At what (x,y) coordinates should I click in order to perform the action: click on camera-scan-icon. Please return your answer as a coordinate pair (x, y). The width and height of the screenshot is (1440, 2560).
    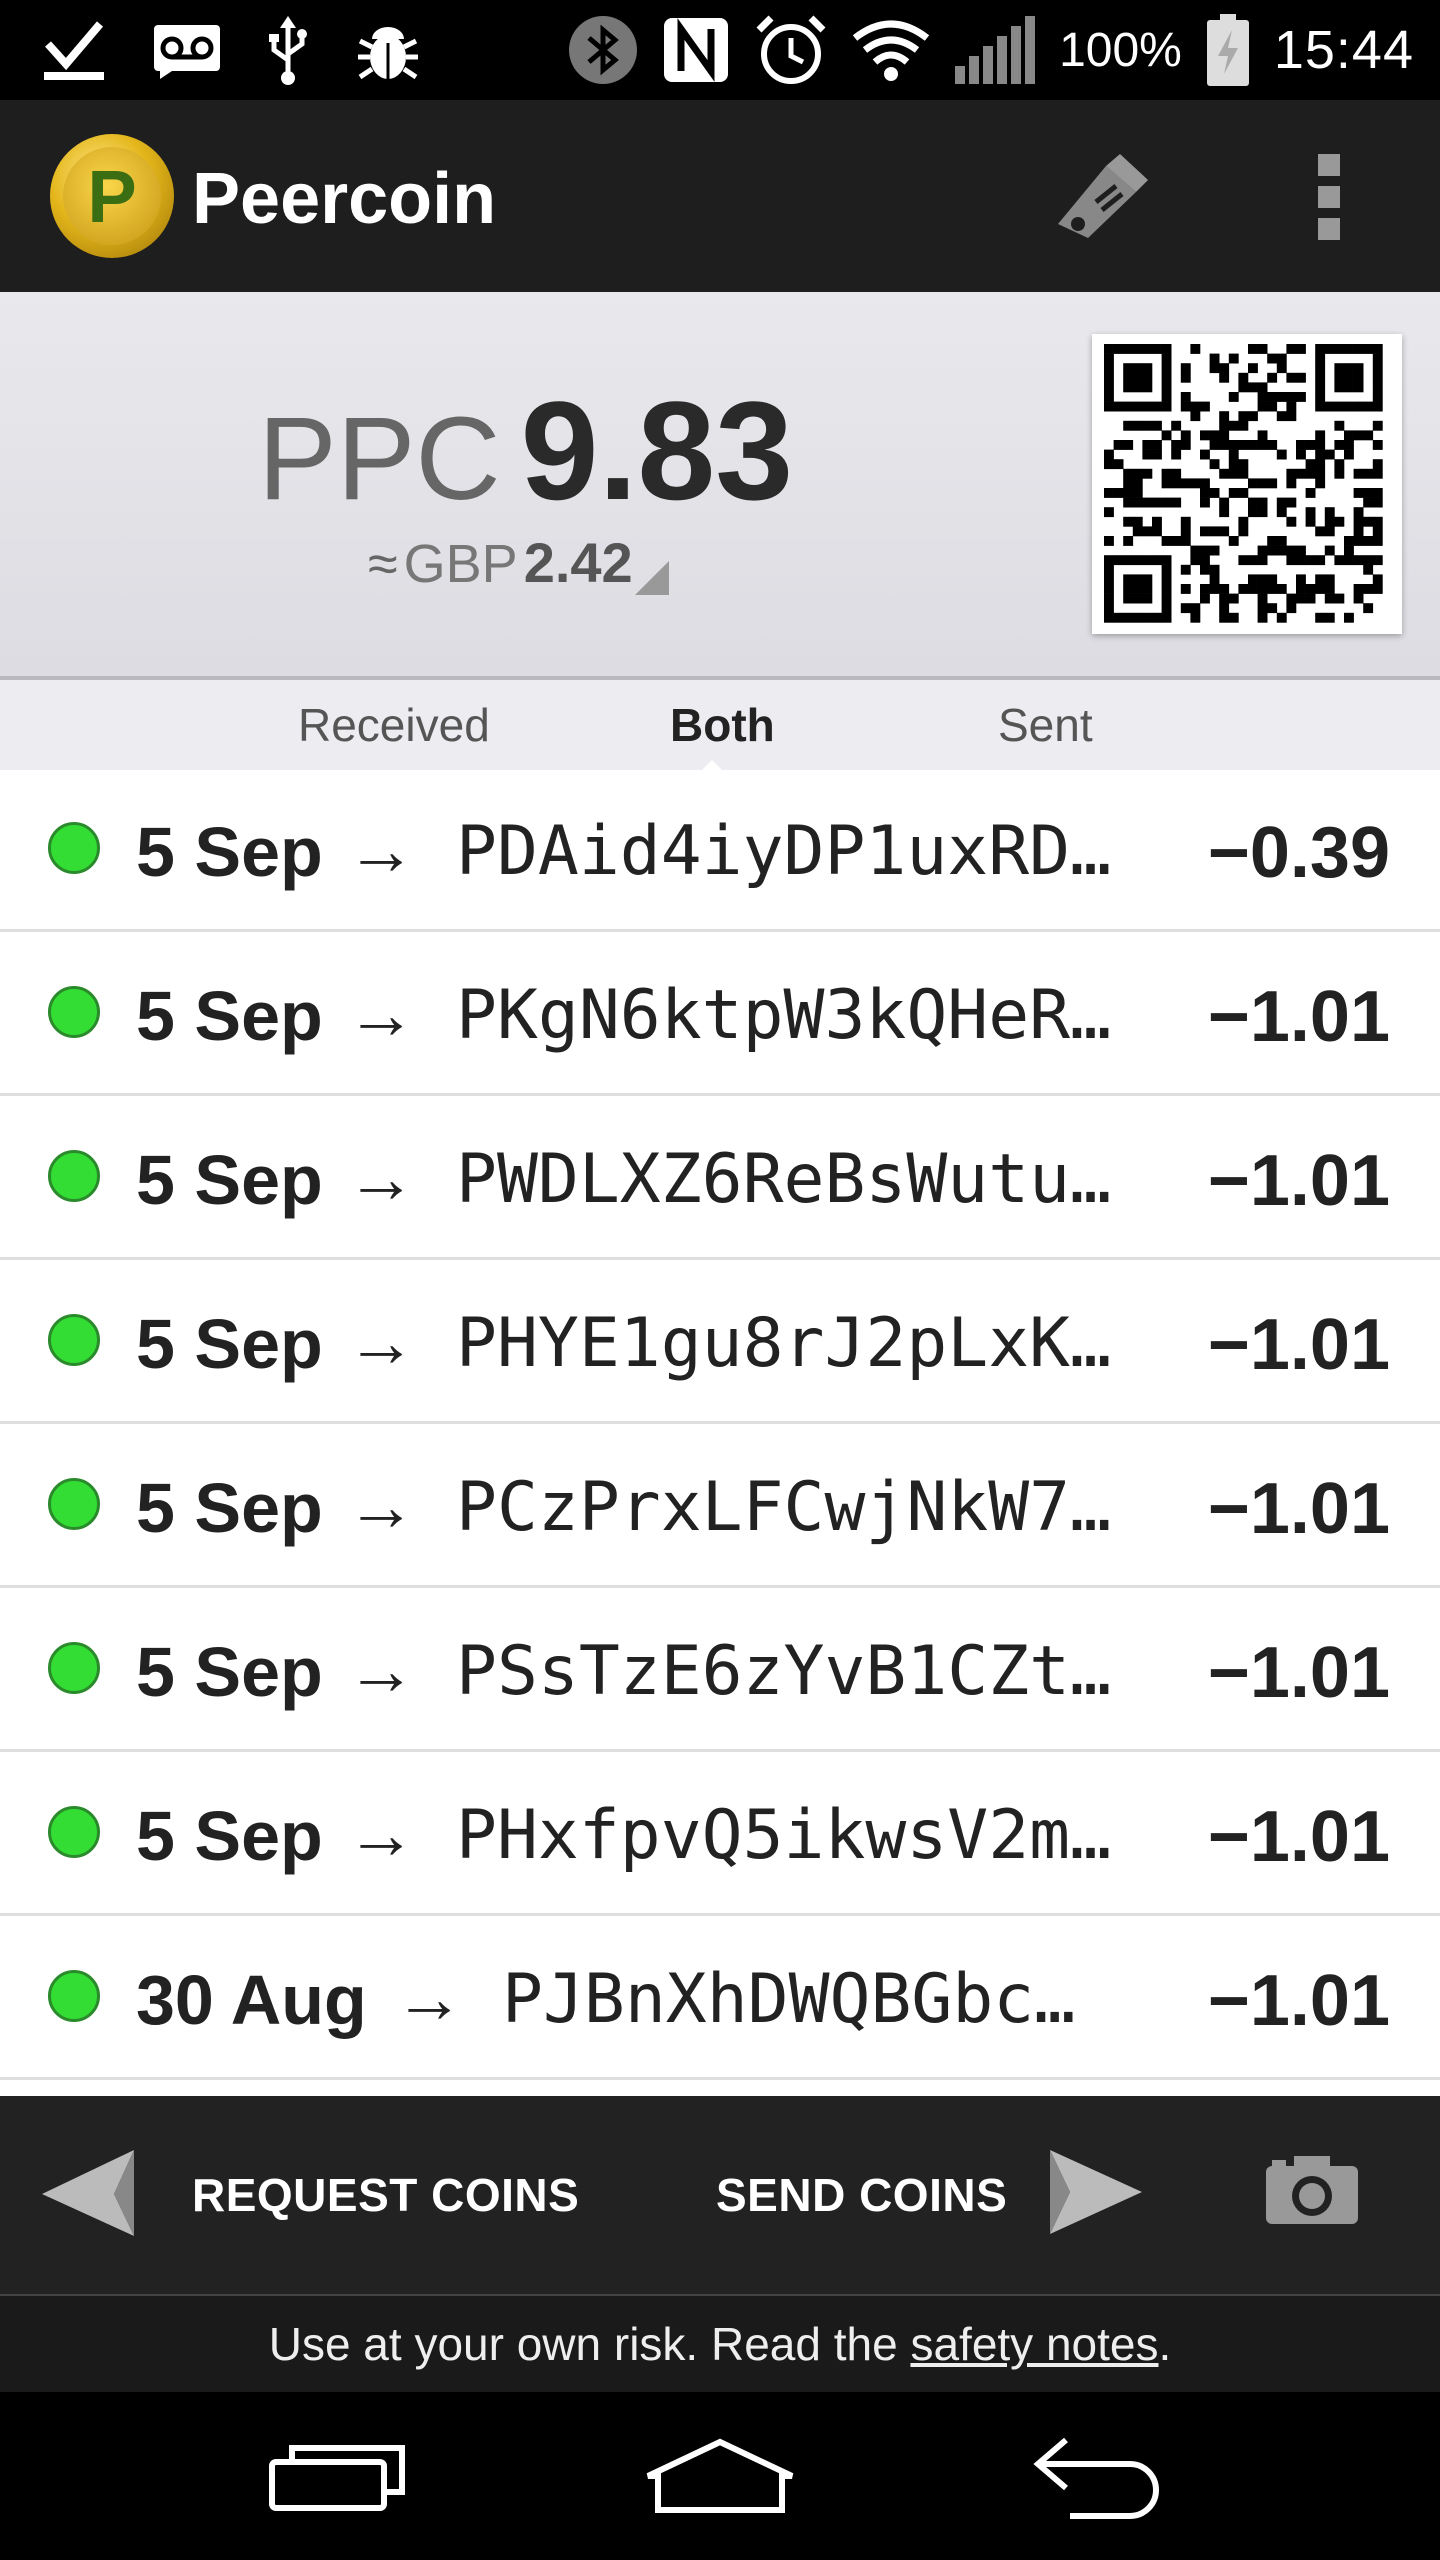
    Looking at the image, I should click on (1312, 2191).